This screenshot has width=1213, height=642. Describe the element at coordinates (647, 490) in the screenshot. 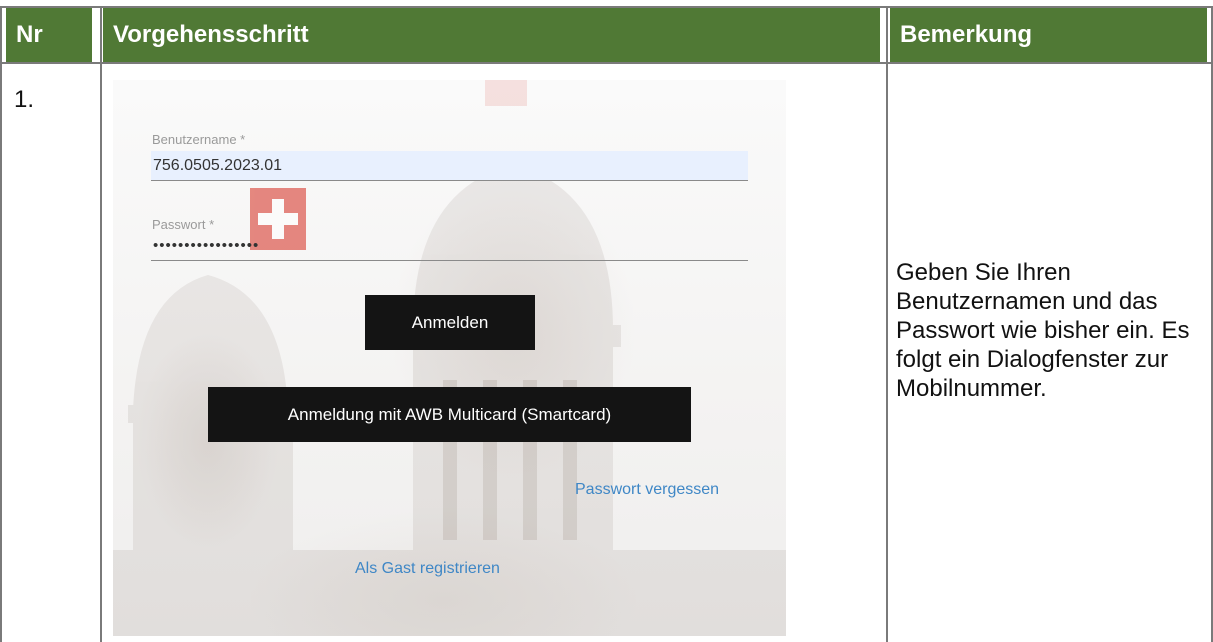

I see `forgot-password-link: Passwort vergessen` at that location.